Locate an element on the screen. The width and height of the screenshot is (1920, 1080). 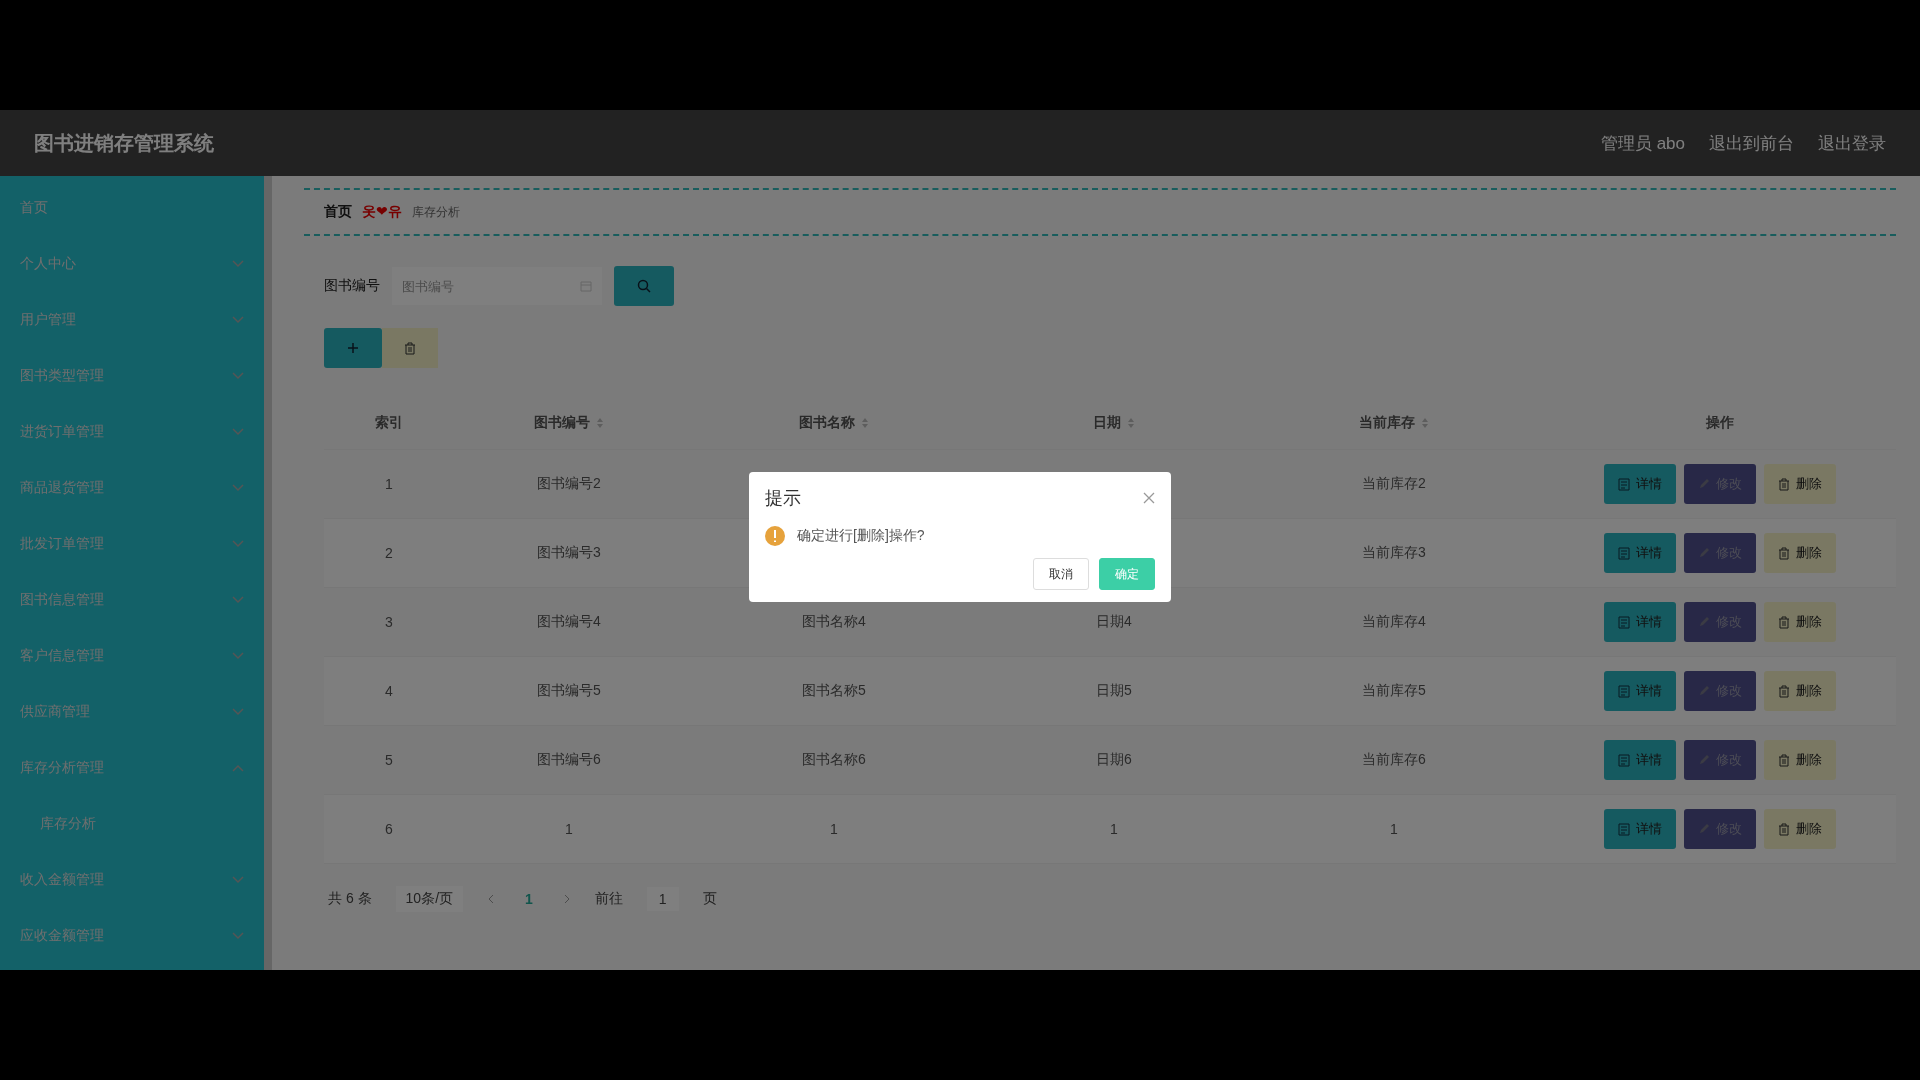
goto-suffix: 页 is located at coordinates (709, 899).